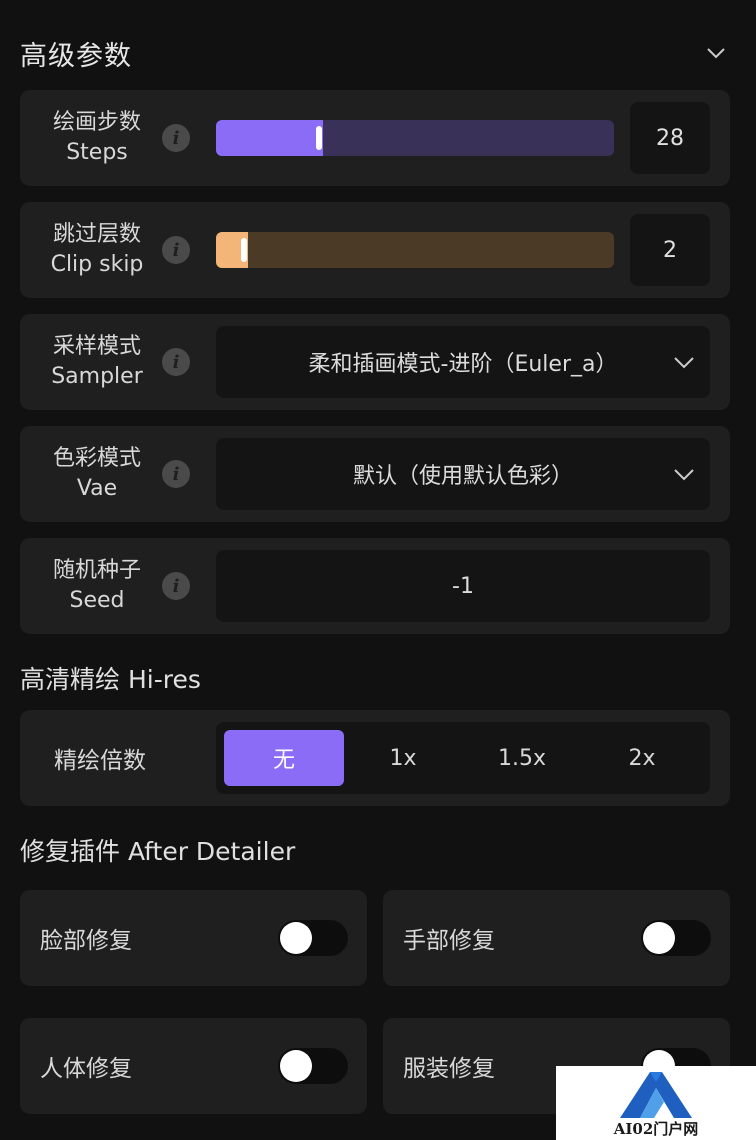 This screenshot has height=1140, width=756. I want to click on watermark: AI02门户网, so click(656, 1103).